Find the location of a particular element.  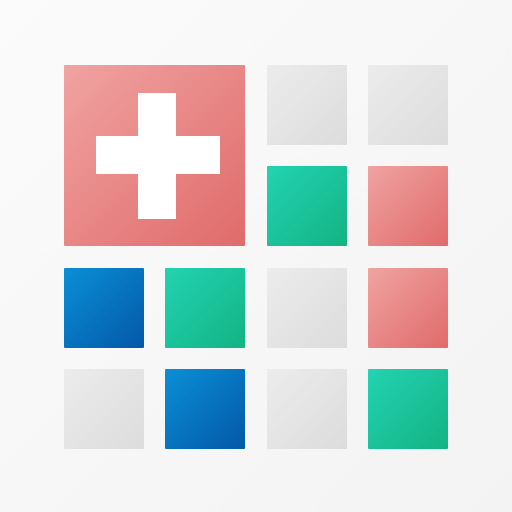

cross-horizontal-bar is located at coordinates (158, 155).